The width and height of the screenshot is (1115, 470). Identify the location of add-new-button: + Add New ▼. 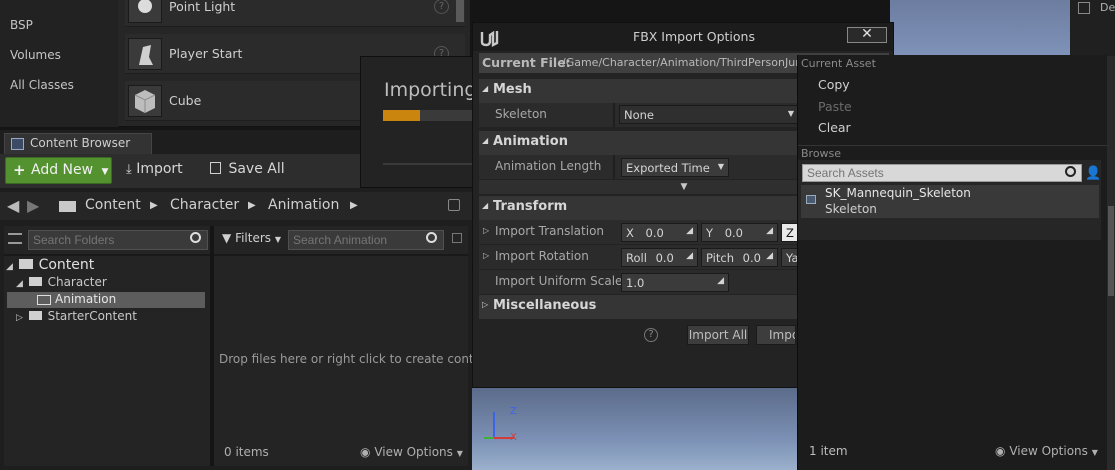
(58, 170).